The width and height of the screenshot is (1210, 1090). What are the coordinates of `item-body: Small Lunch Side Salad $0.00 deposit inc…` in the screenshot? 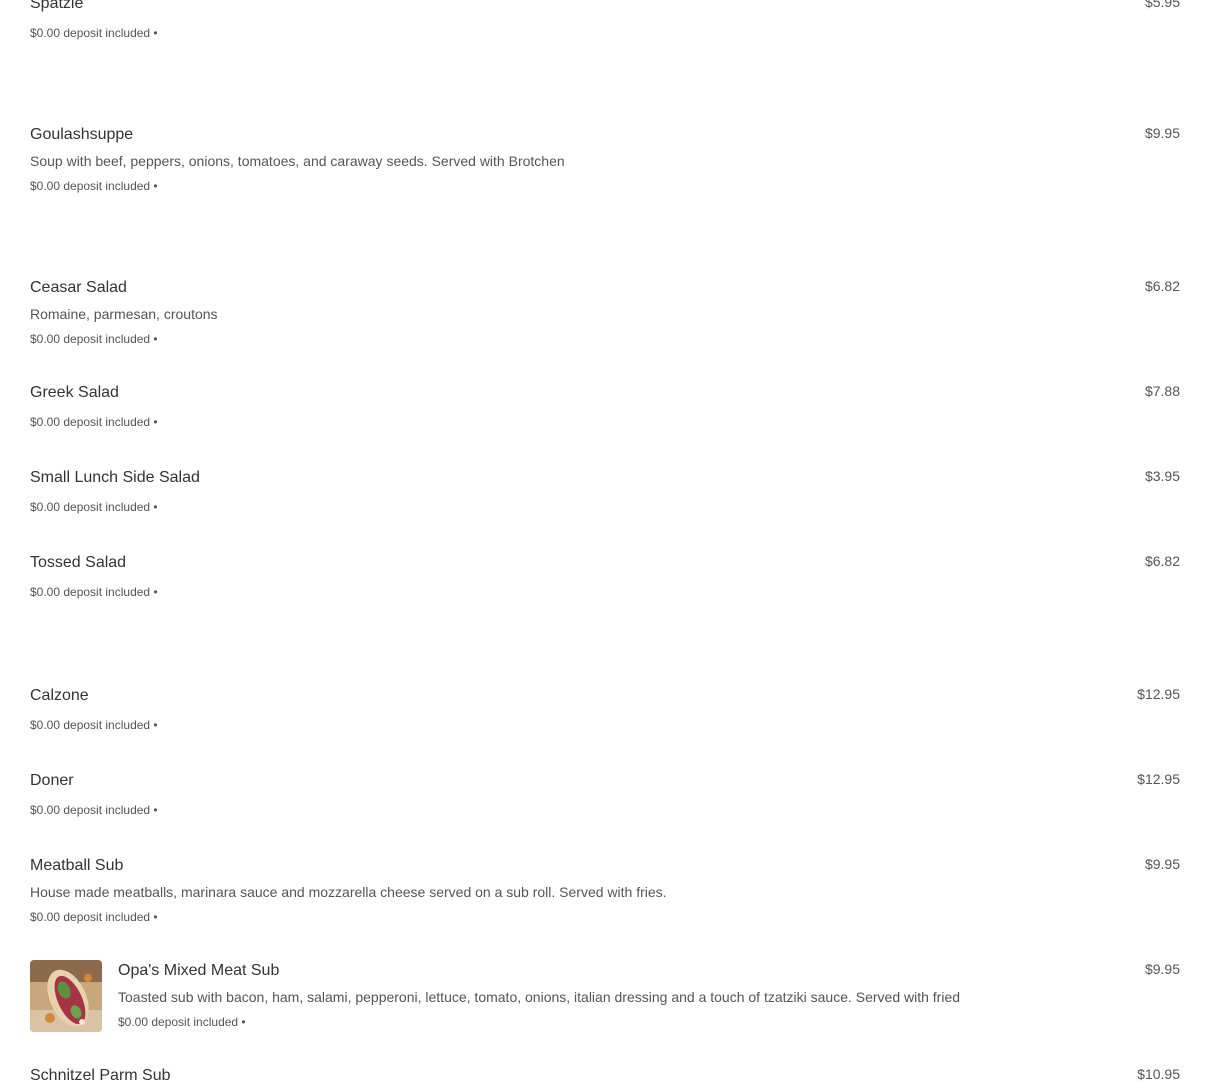 It's located at (560, 491).